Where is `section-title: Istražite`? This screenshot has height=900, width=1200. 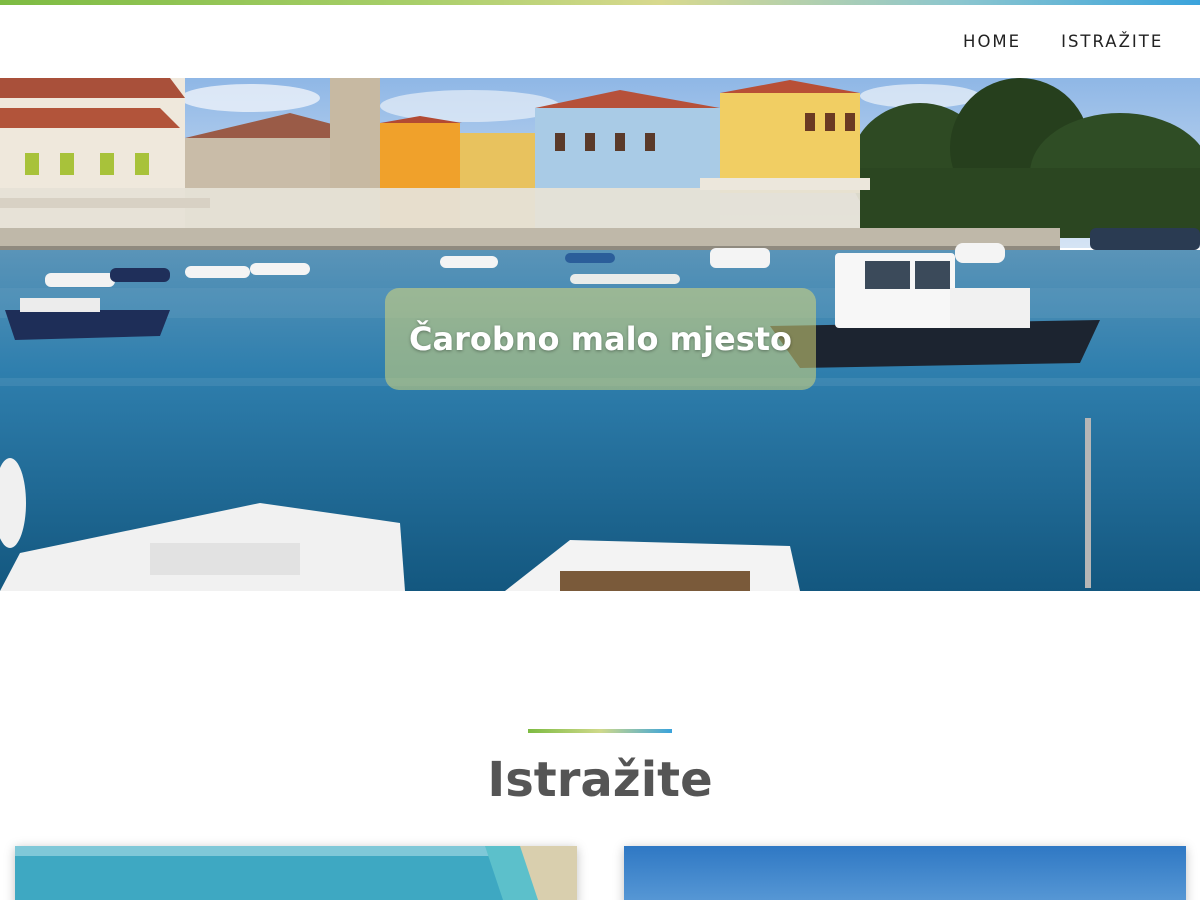
section-title: Istražite is located at coordinates (600, 780).